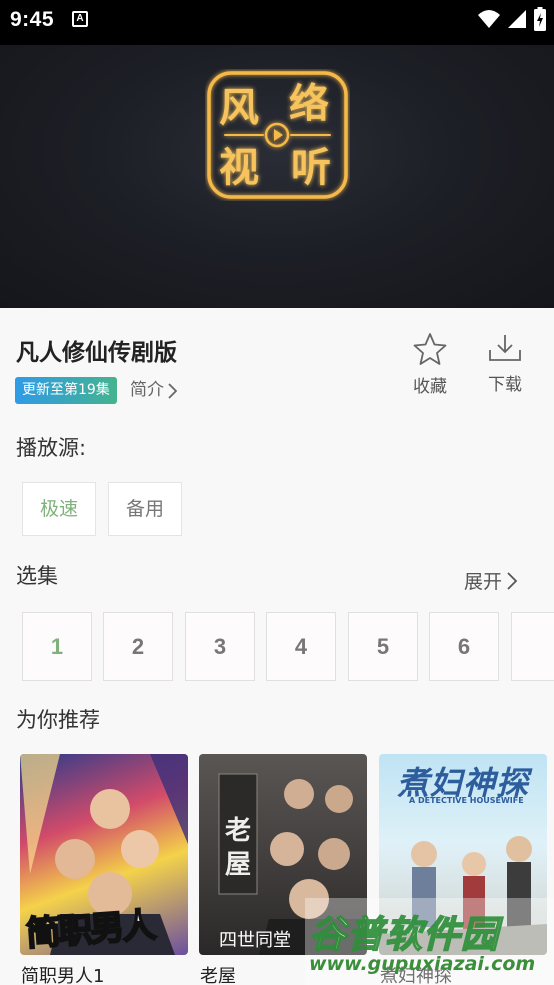 The height and width of the screenshot is (985, 554). What do you see at coordinates (218, 975) in the screenshot?
I see `recommend-title: 老屋` at bounding box center [218, 975].